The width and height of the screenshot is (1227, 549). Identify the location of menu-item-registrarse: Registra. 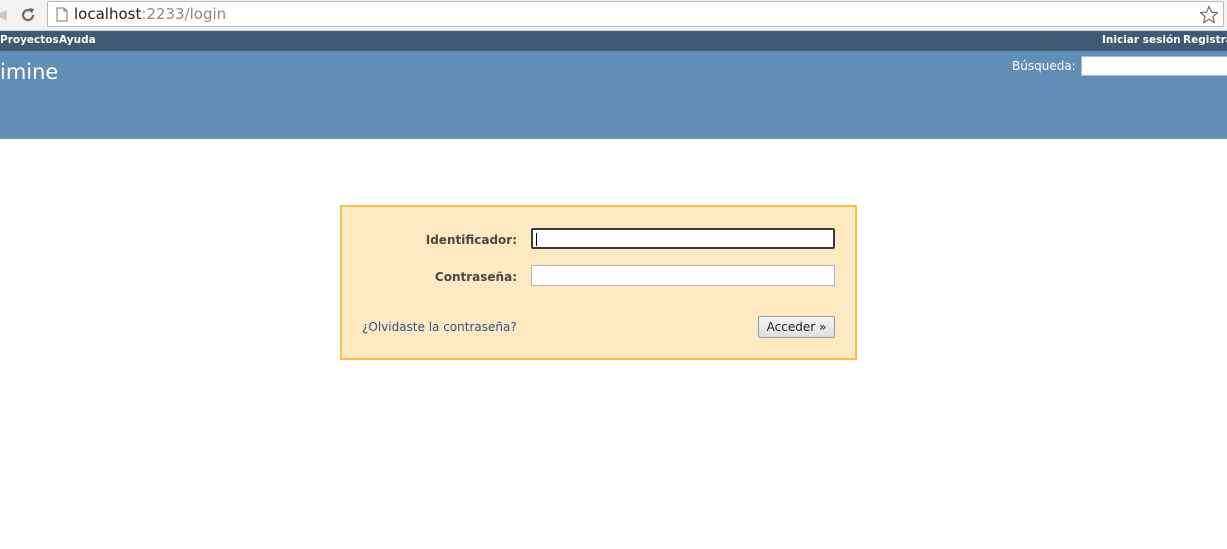
(1205, 40).